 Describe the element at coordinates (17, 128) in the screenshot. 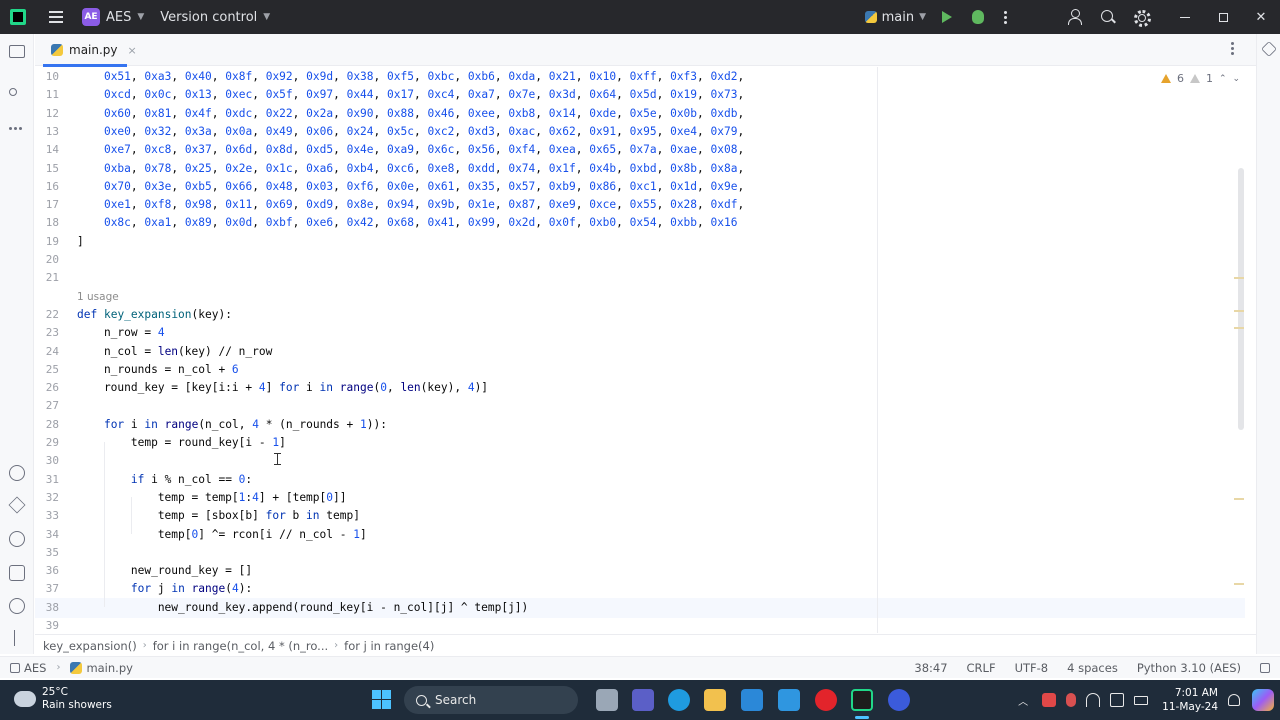

I see `more-tools-icon` at that location.